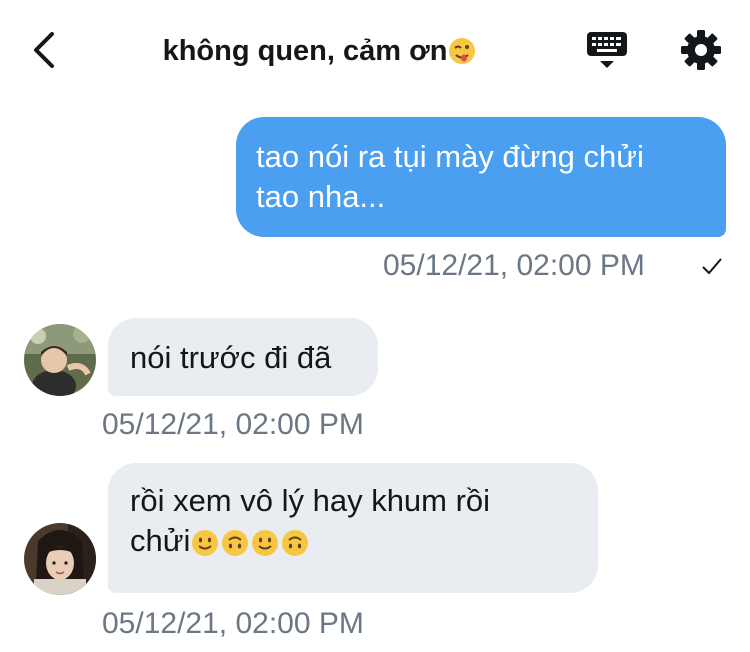 This screenshot has height=652, width=750. What do you see at coordinates (450, 156) in the screenshot?
I see `message-text-line-1: tao nói ra tụi mày đừng chửi` at bounding box center [450, 156].